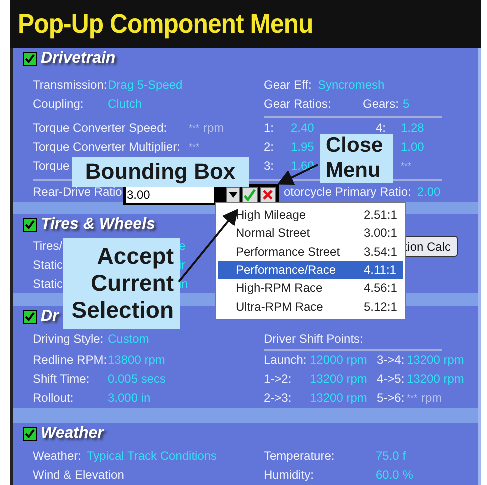  Describe the element at coordinates (391, 379) in the screenshot. I see `field-label: 4->5:` at that location.